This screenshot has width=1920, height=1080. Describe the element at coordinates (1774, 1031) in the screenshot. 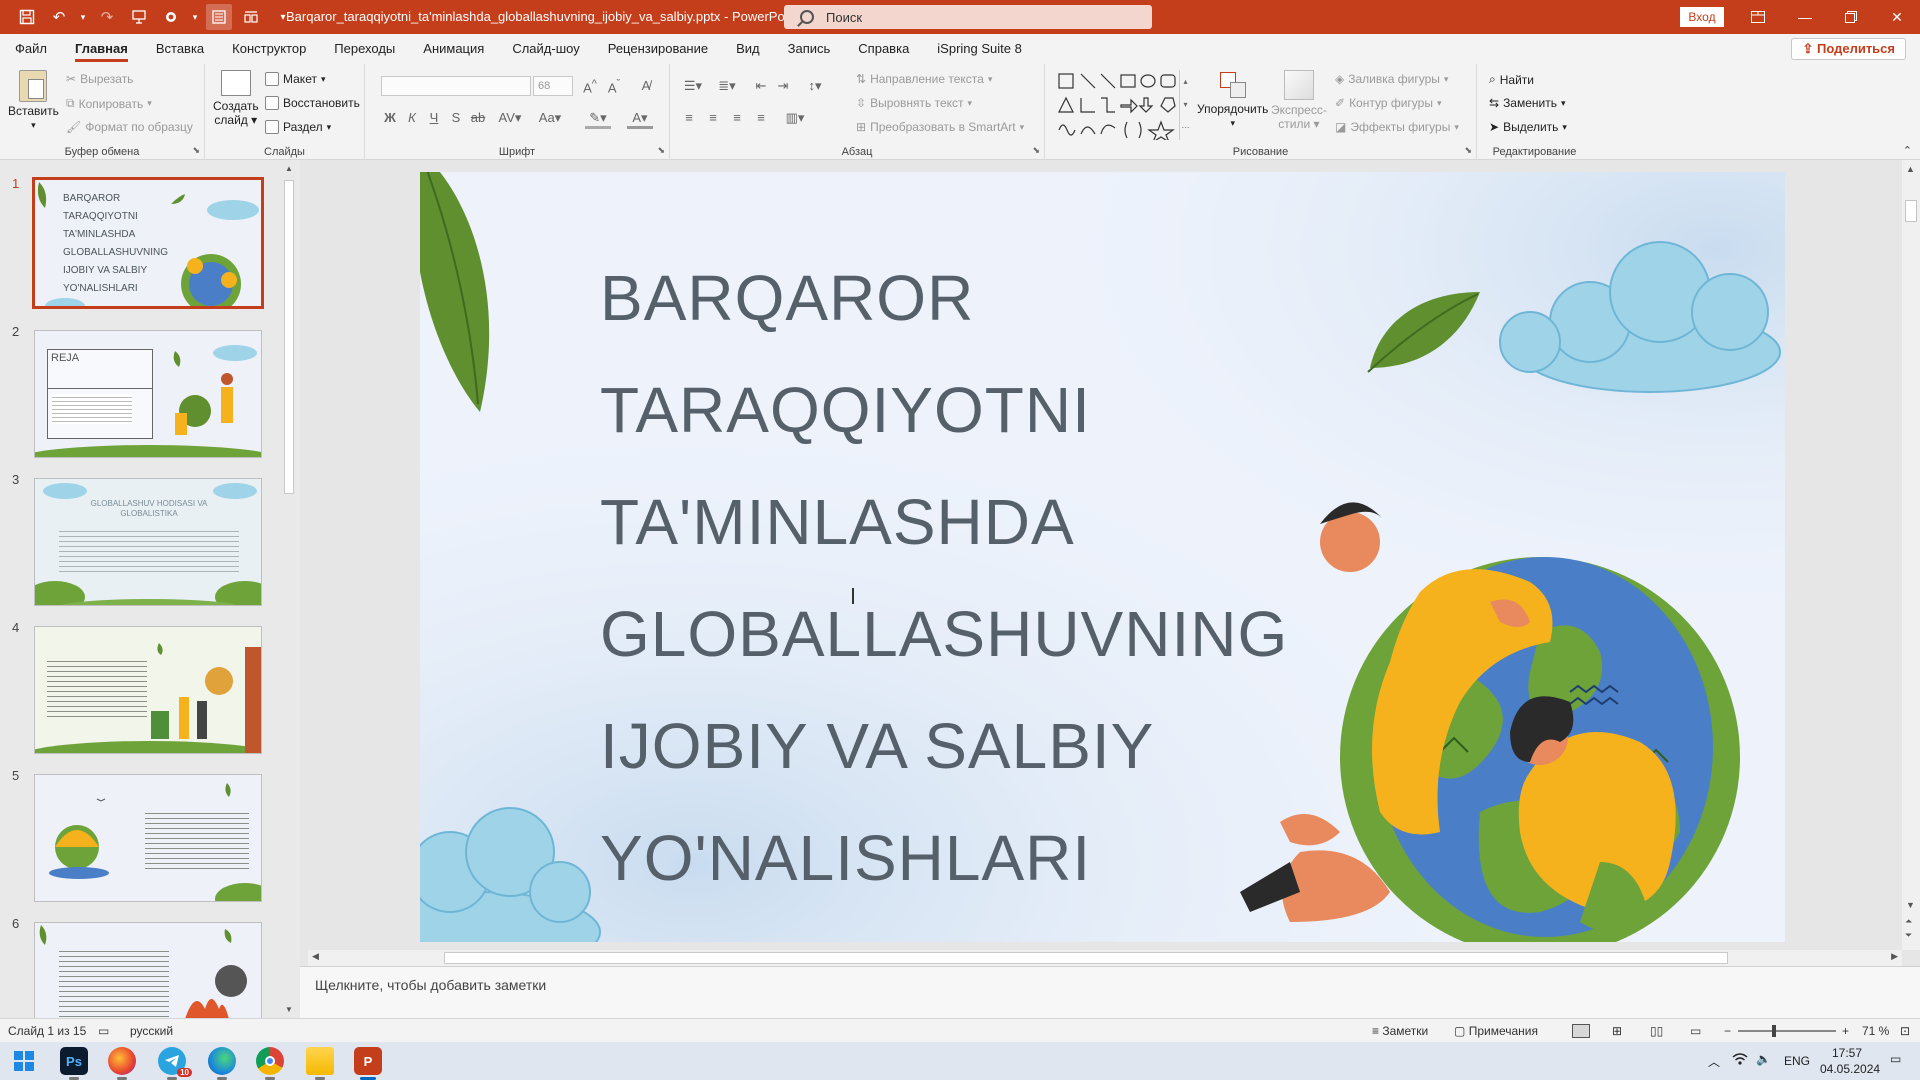

I see `zoom-slider-thumb` at that location.